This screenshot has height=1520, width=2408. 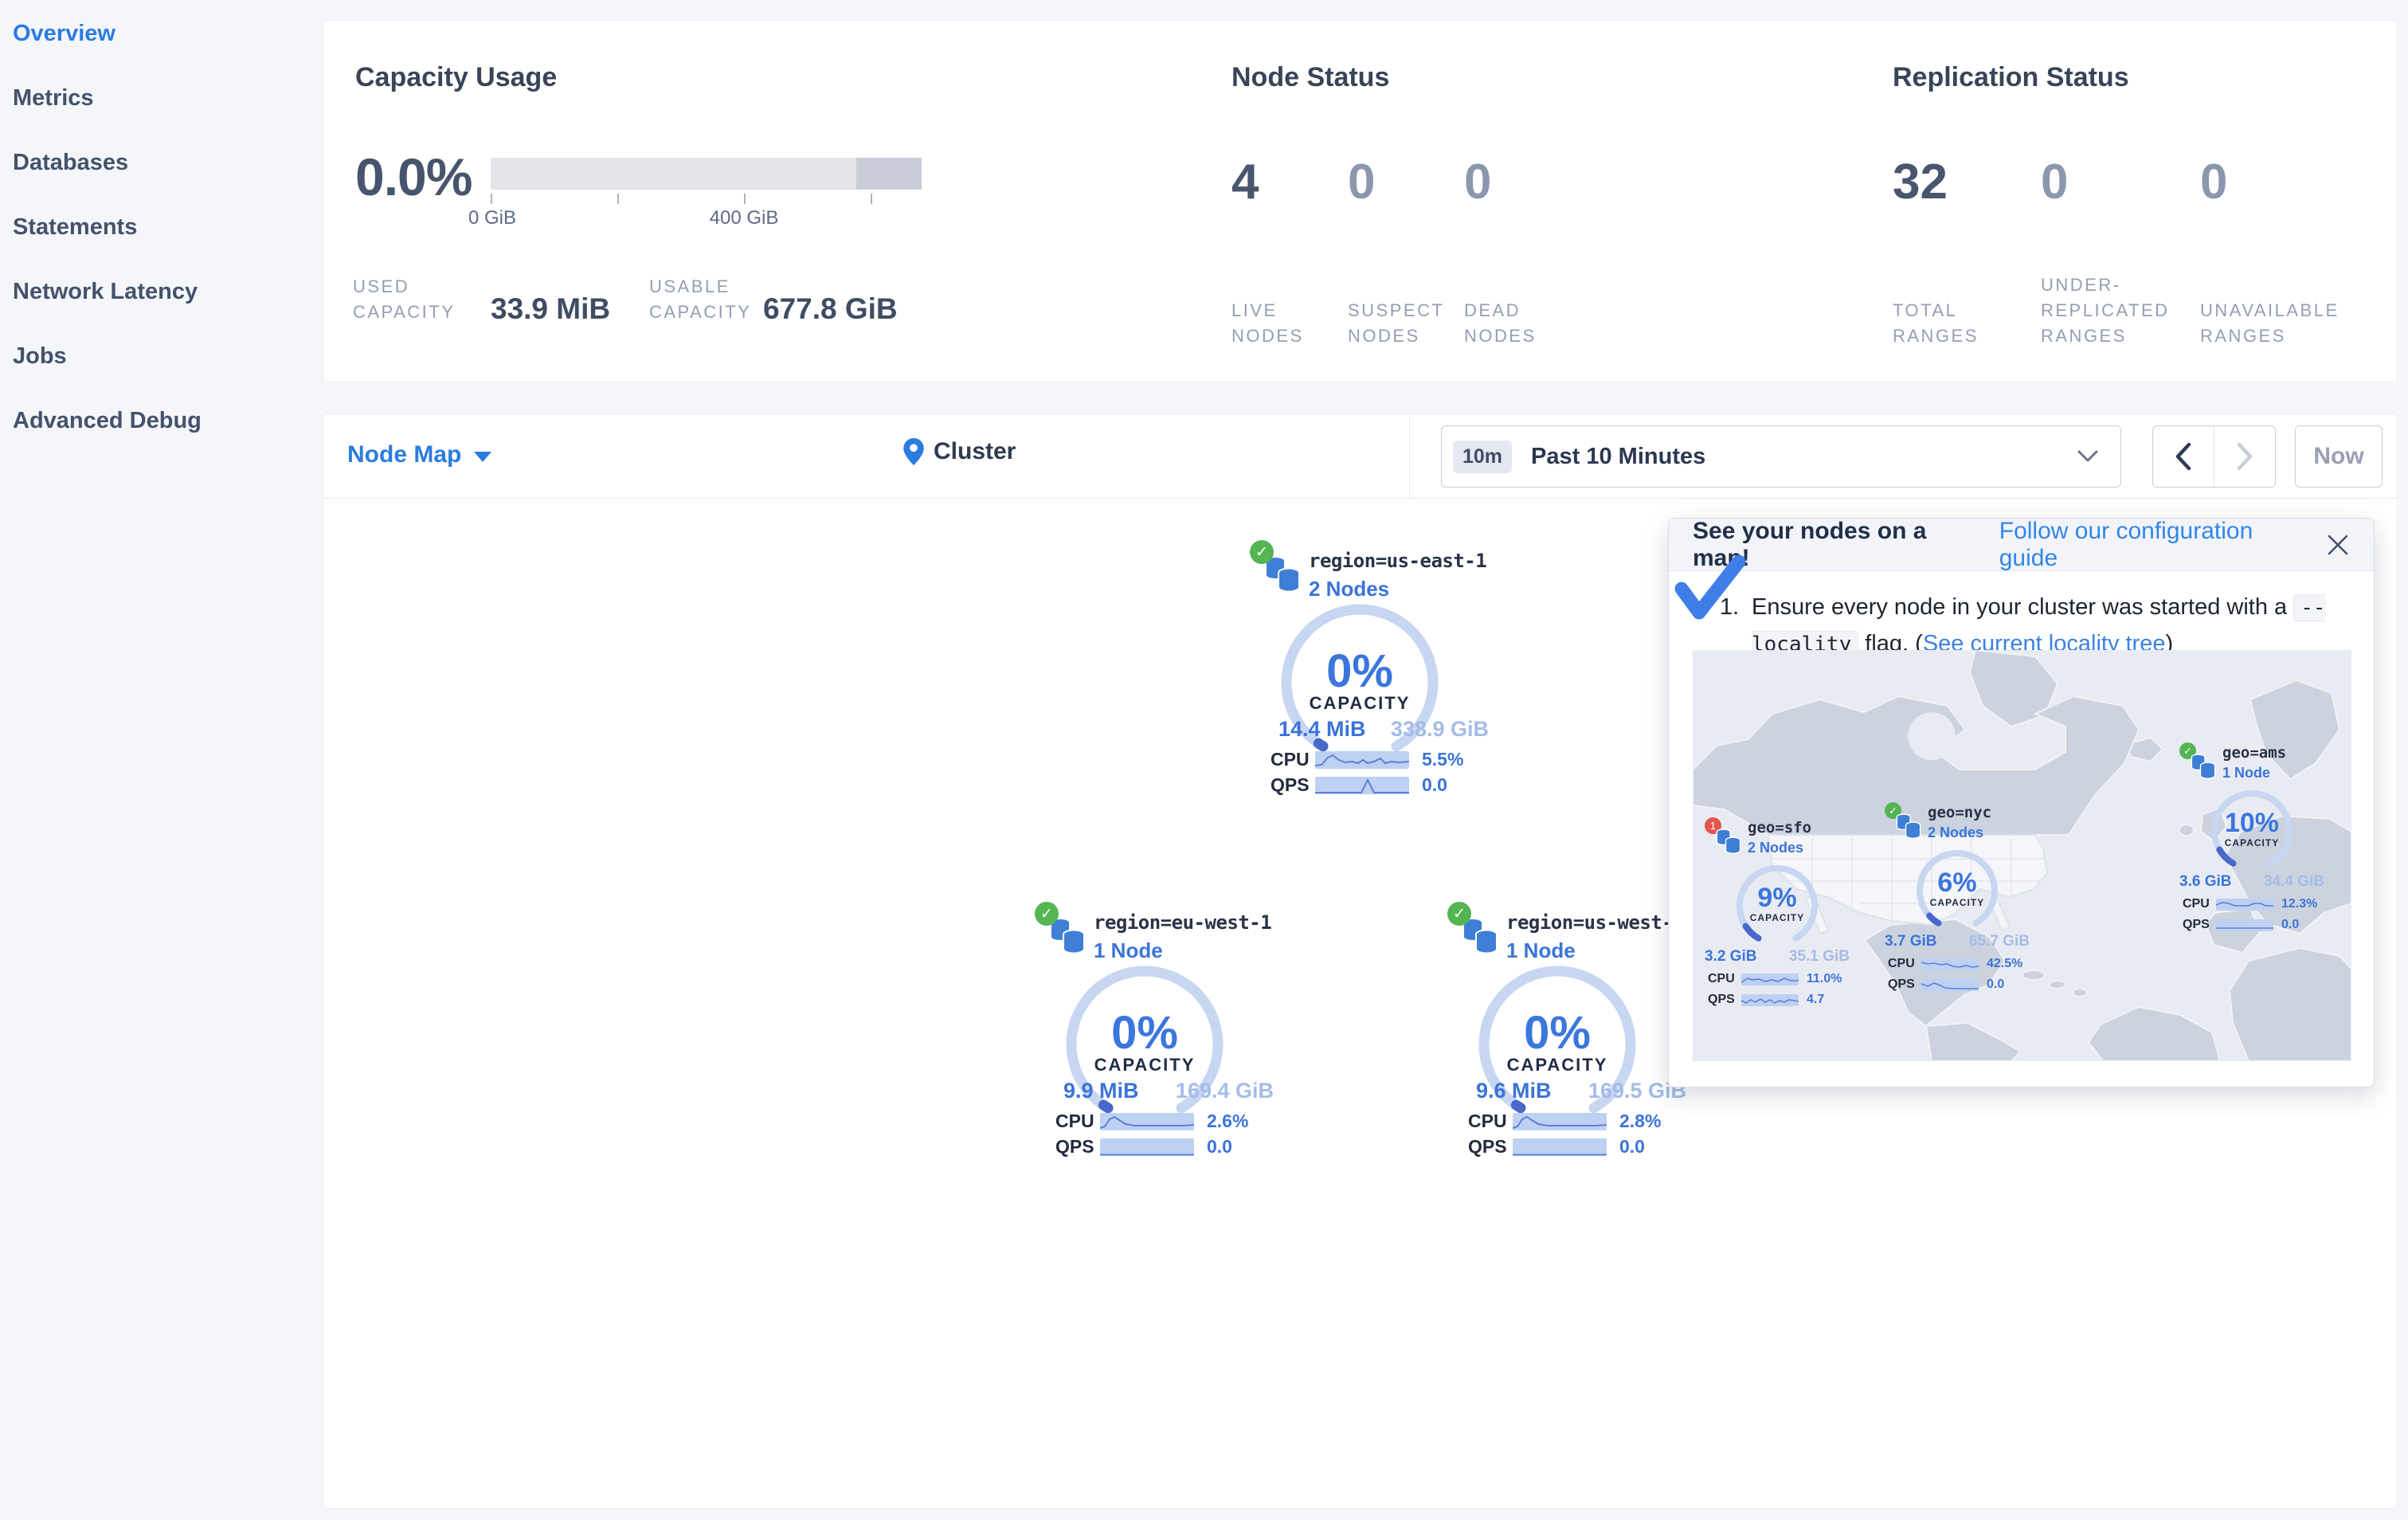 What do you see at coordinates (1781, 457) in the screenshot?
I see `time-range-dropdown: 10m Past 10 Minutes` at bounding box center [1781, 457].